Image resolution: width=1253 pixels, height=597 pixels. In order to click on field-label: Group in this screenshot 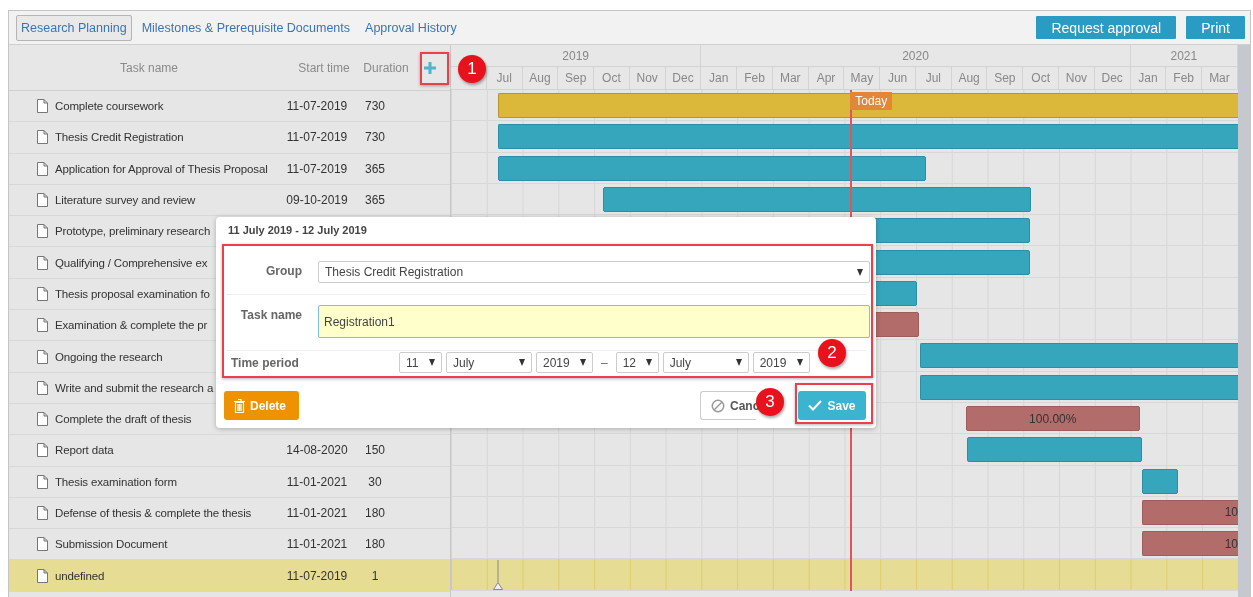, I will do `click(284, 270)`.